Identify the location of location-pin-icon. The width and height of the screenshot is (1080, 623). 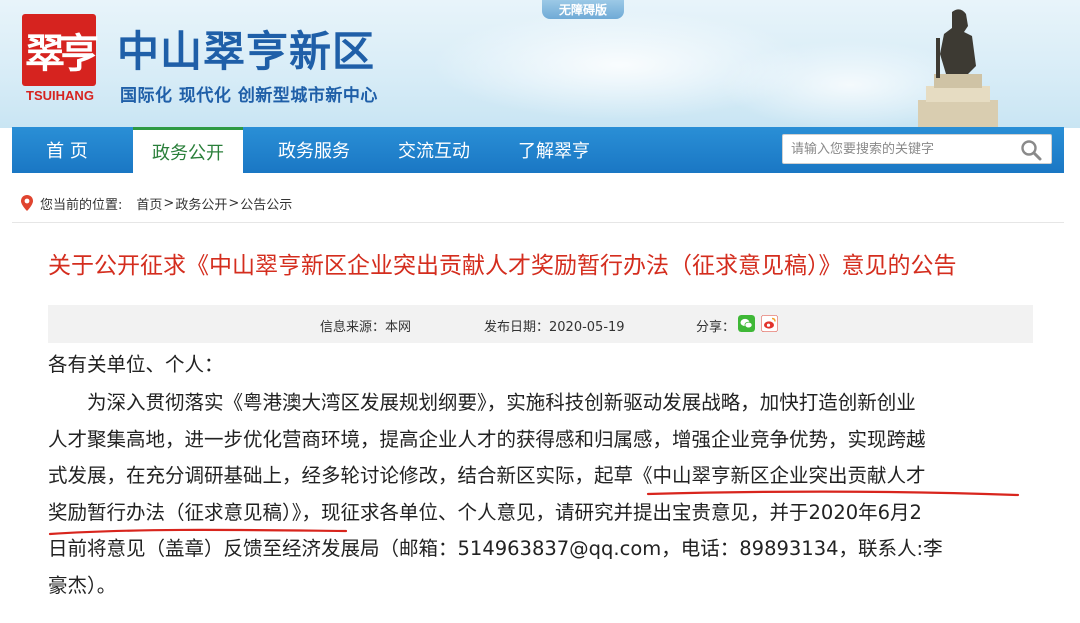
(27, 203).